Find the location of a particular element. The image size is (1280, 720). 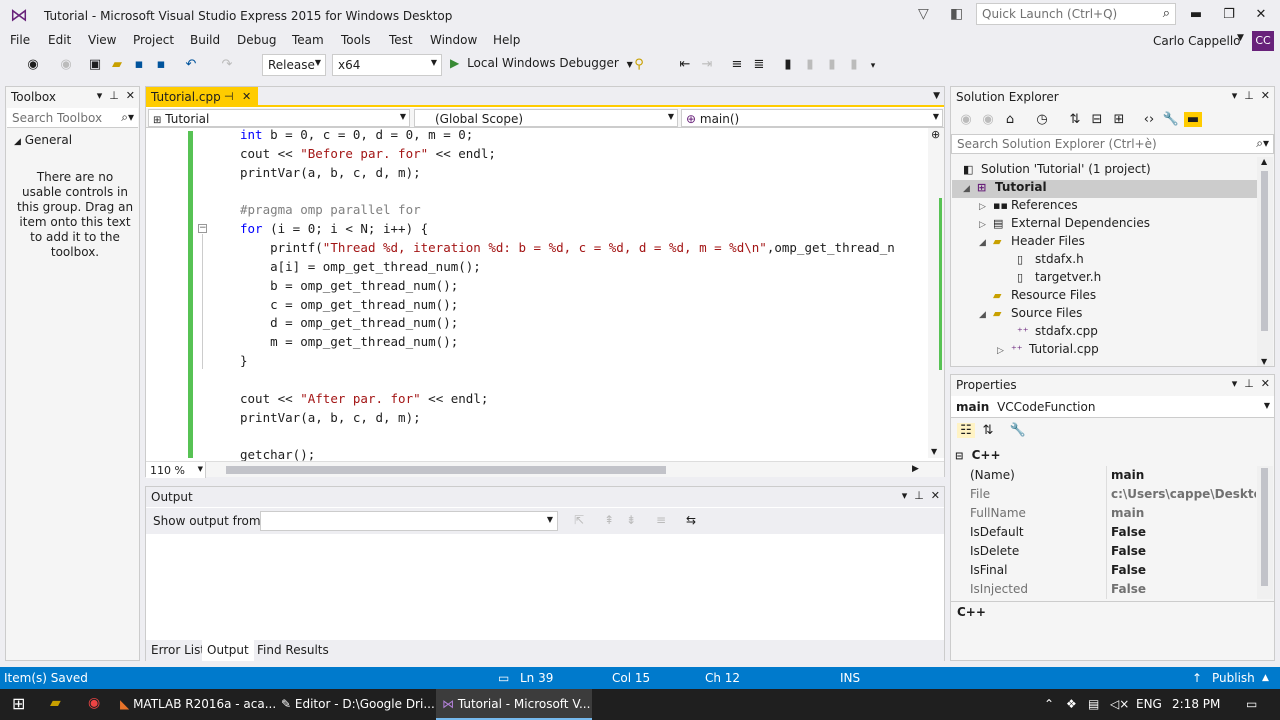

find-icon: ⚲ is located at coordinates (639, 64).